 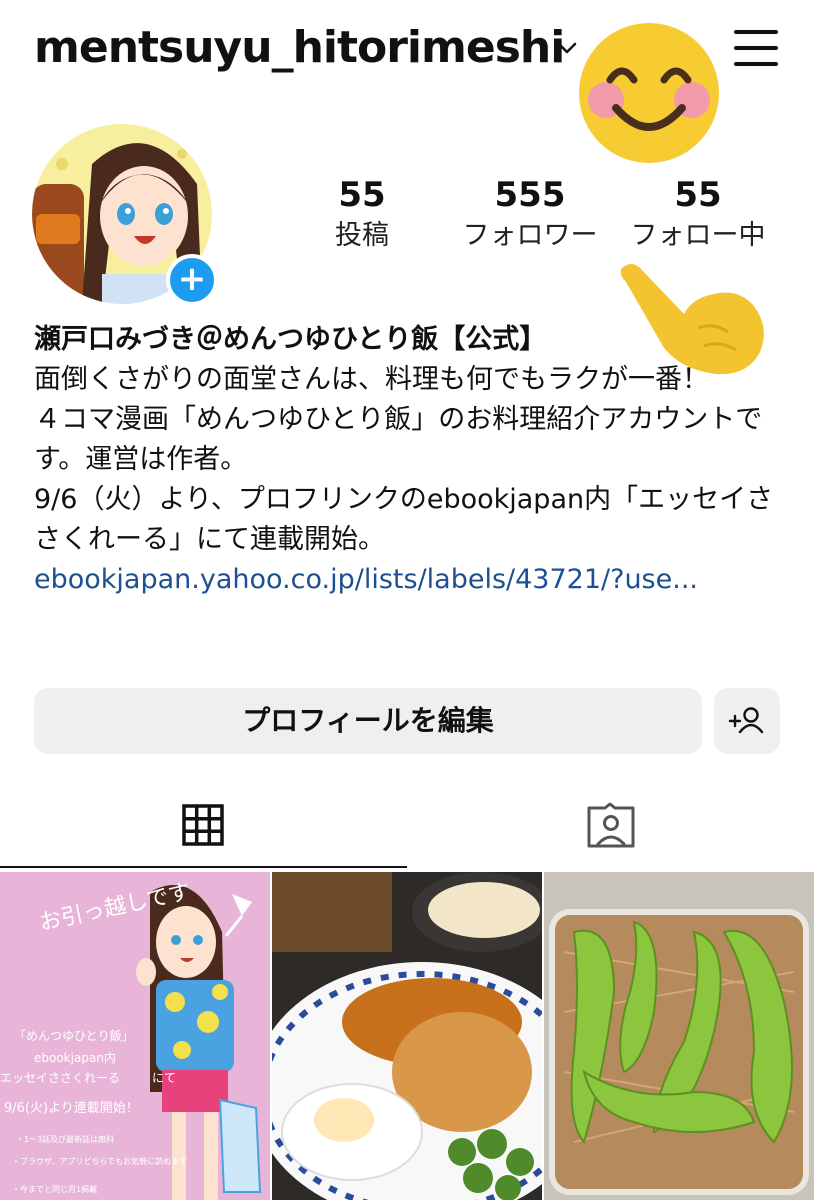 What do you see at coordinates (567, 48) in the screenshot?
I see `chevron-down-icon` at bounding box center [567, 48].